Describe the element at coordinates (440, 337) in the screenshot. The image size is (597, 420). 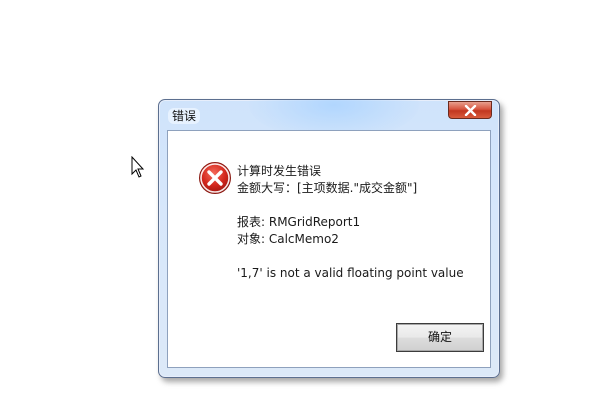
I see `ok-button: 确定` at that location.